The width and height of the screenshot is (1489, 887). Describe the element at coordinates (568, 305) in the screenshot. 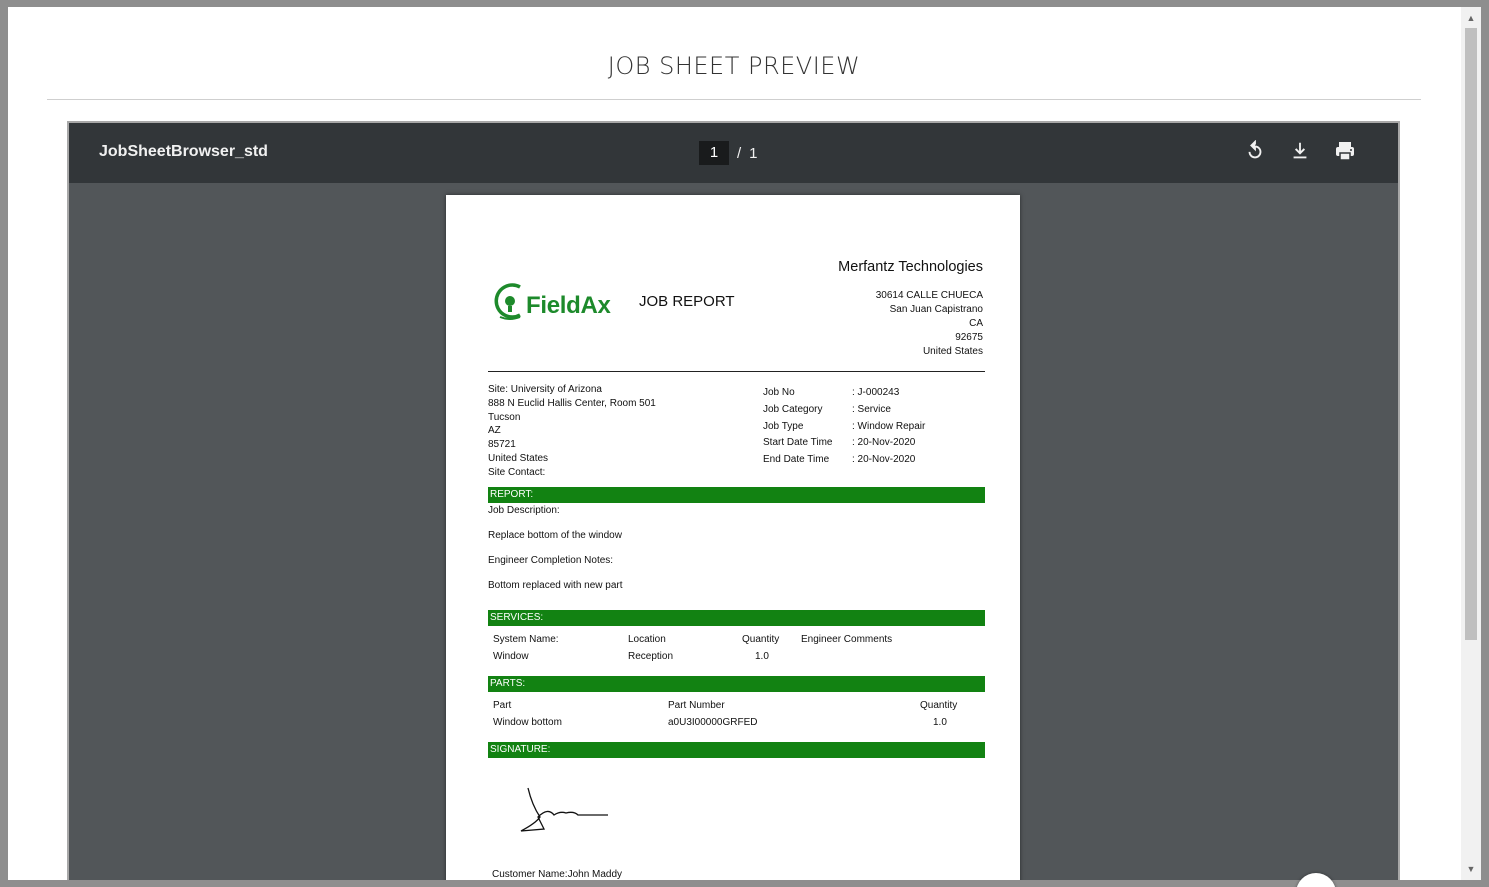

I see `logo-text: FieldAx` at that location.